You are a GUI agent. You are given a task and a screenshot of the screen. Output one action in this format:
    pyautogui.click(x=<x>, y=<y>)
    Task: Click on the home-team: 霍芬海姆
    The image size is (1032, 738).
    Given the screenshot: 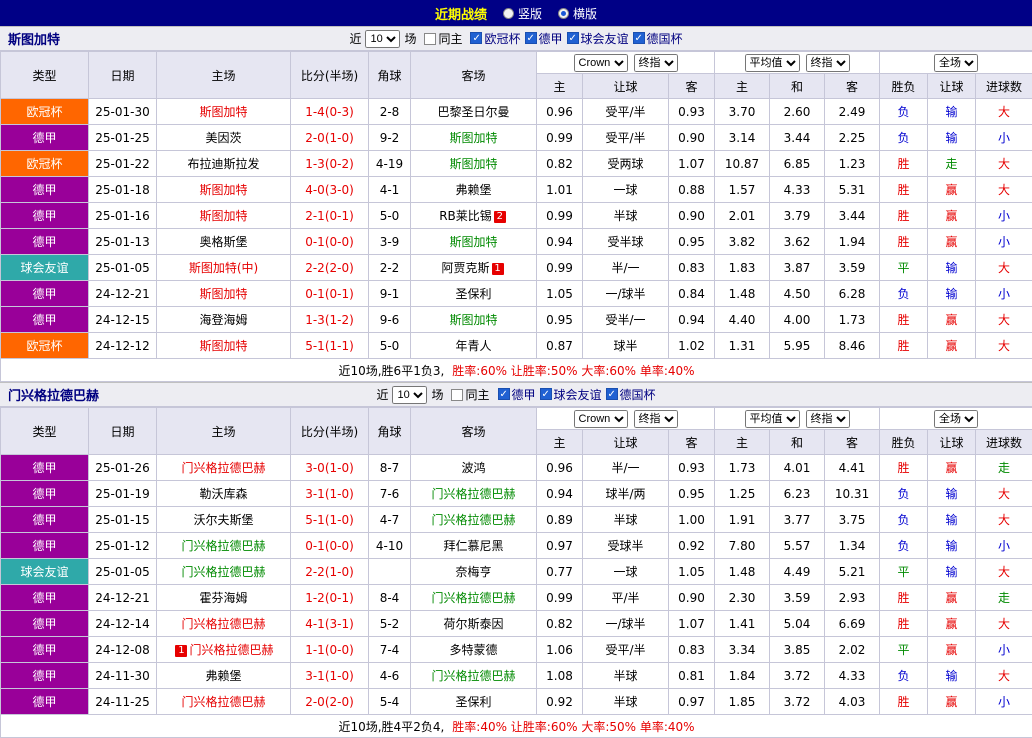 What is the action you would take?
    pyautogui.click(x=224, y=598)
    